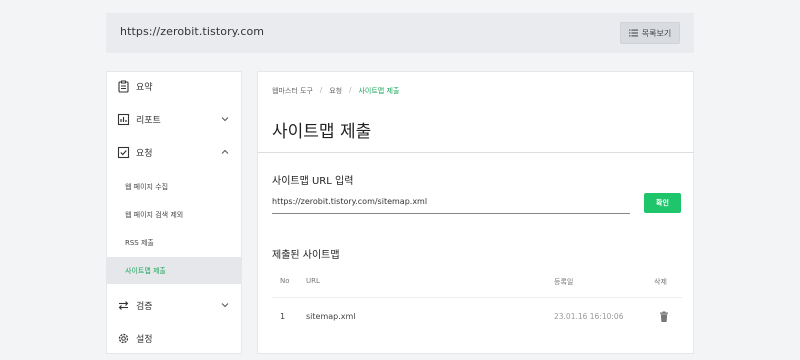 This screenshot has height=360, width=800. I want to click on list-view-button: 목록보기, so click(650, 33).